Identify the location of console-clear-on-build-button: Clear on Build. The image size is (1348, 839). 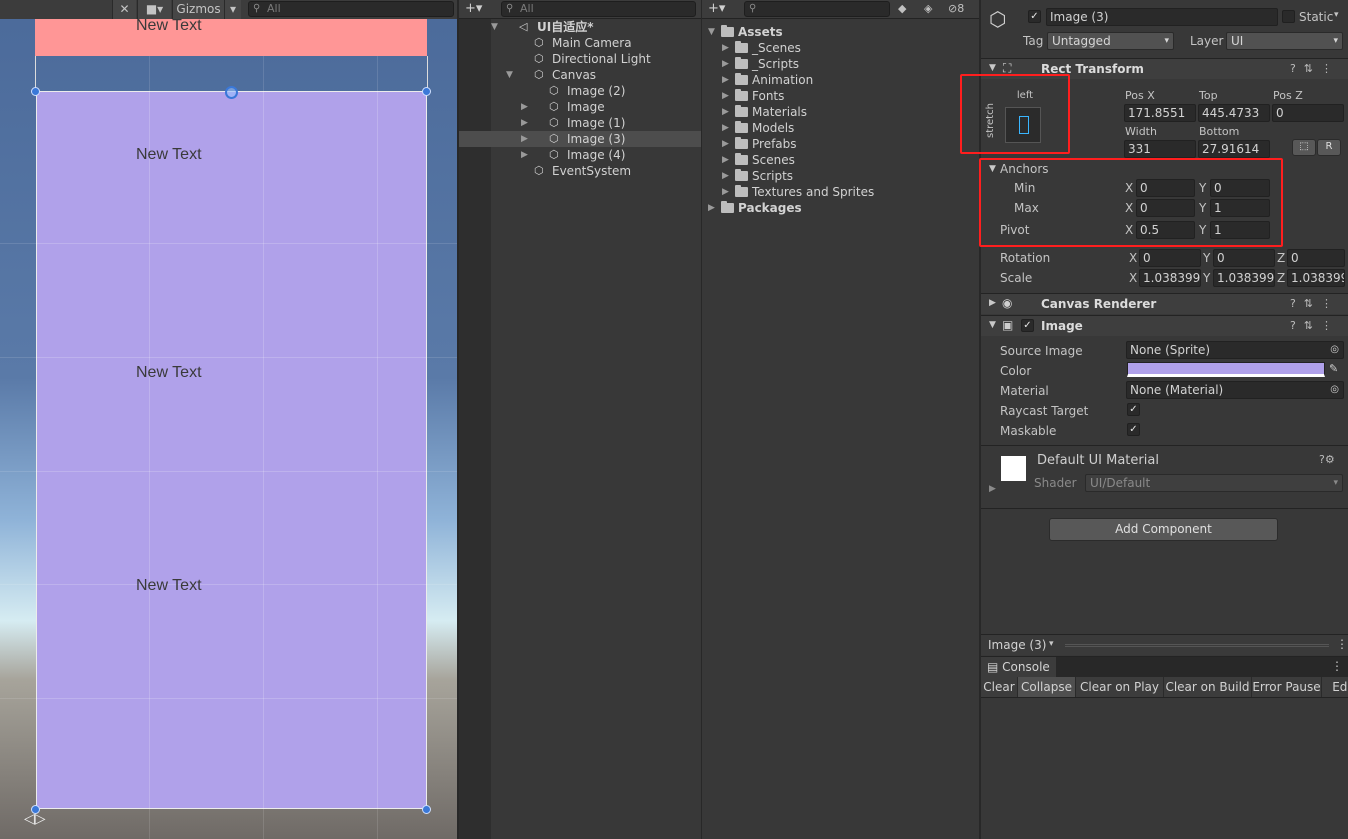
(1208, 687).